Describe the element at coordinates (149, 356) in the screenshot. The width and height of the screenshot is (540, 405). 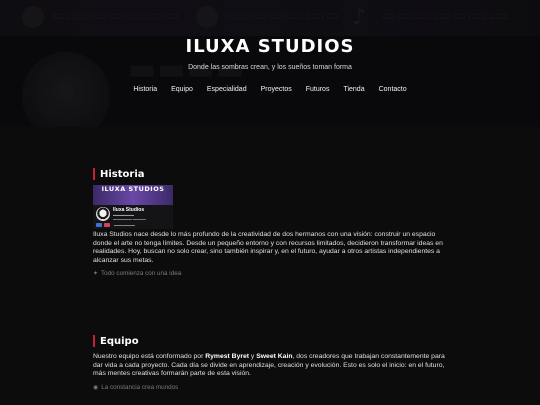
I see `equipo-text-part: Nuestro equipo está conformado por` at that location.